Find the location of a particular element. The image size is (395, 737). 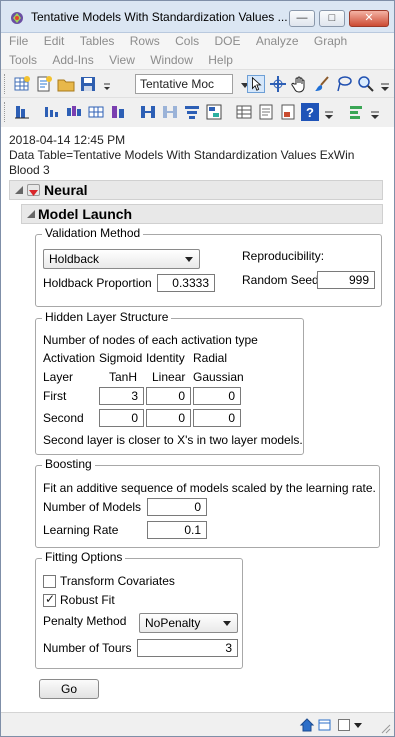

menu-doe: DOE is located at coordinates (227, 41).